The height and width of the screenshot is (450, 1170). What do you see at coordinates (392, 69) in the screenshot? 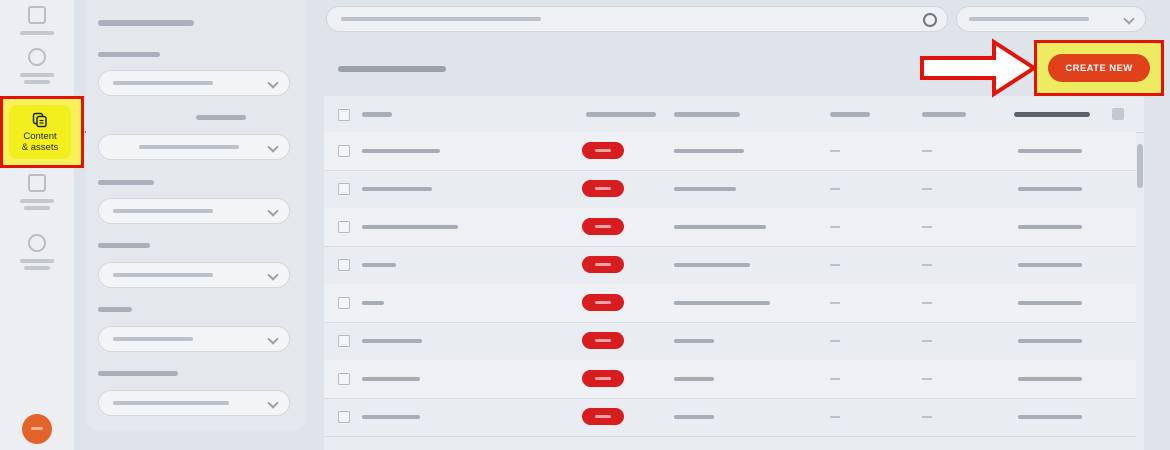
I see `results-count` at bounding box center [392, 69].